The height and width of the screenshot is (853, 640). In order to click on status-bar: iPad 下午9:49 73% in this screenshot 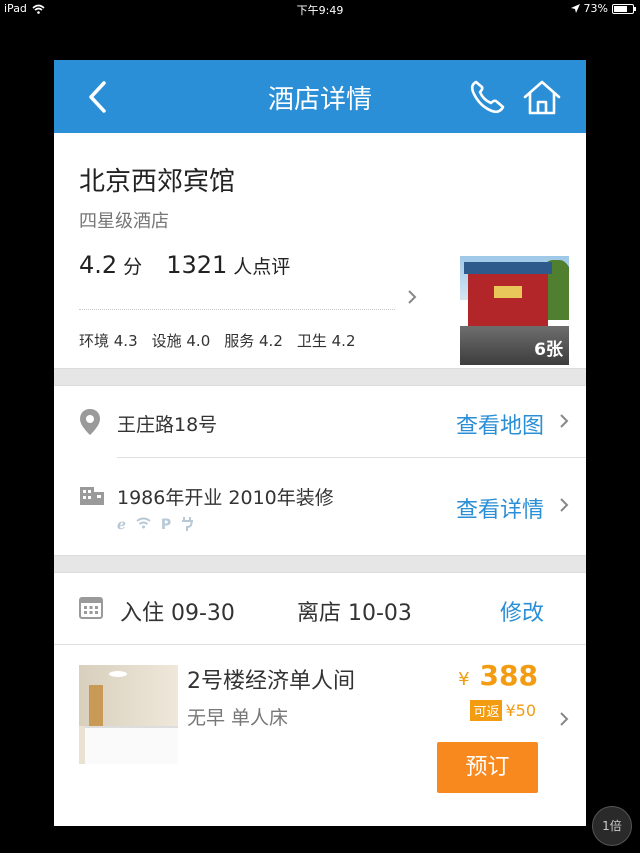, I will do `click(320, 9)`.